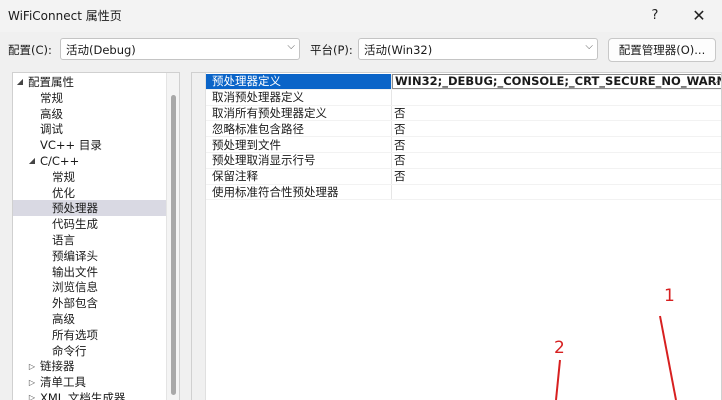 Image resolution: width=722 pixels, height=400 pixels. I want to click on tree-item: 语言, so click(89, 240).